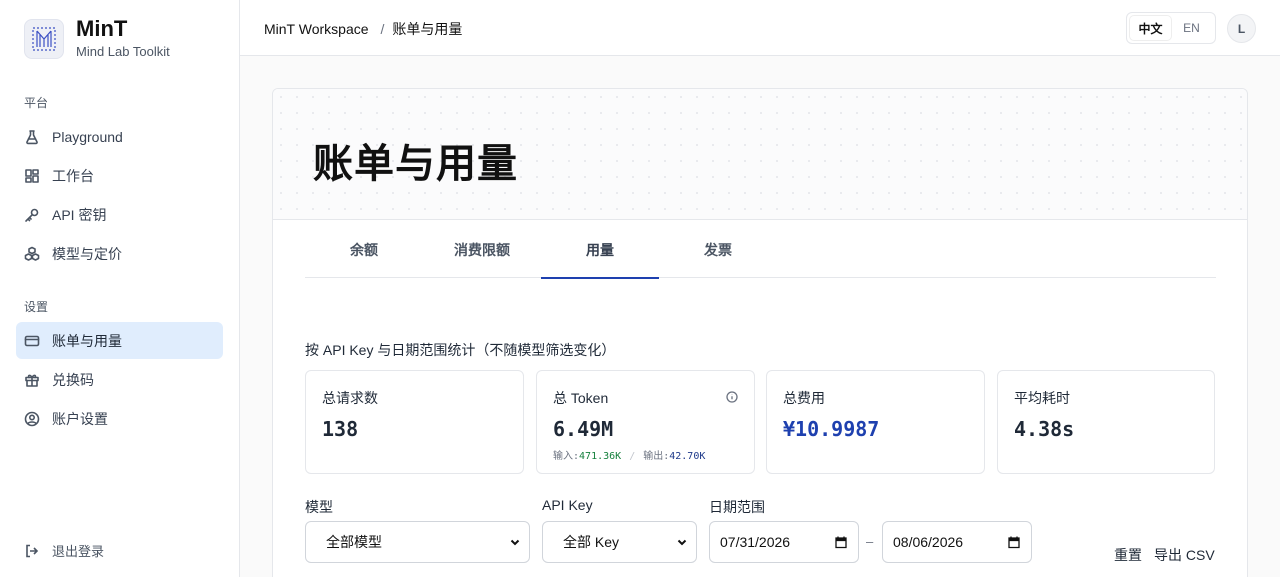 Image resolution: width=1280 pixels, height=577 pixels. I want to click on breadcrumb-workspace: MinT Workspace, so click(316, 29).